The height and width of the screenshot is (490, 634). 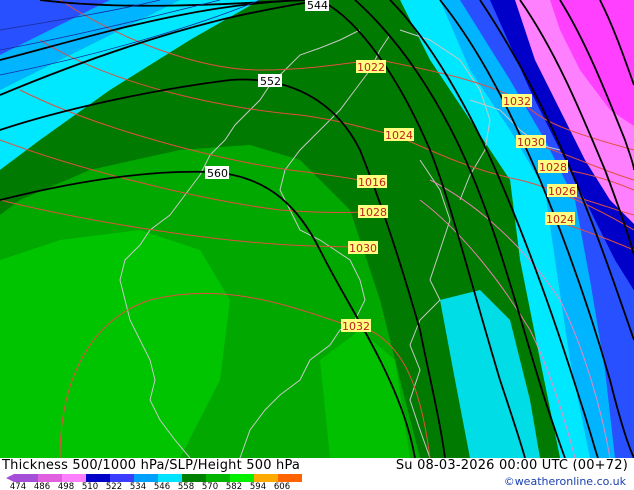 I want to click on height-label: 560, so click(x=217, y=173).